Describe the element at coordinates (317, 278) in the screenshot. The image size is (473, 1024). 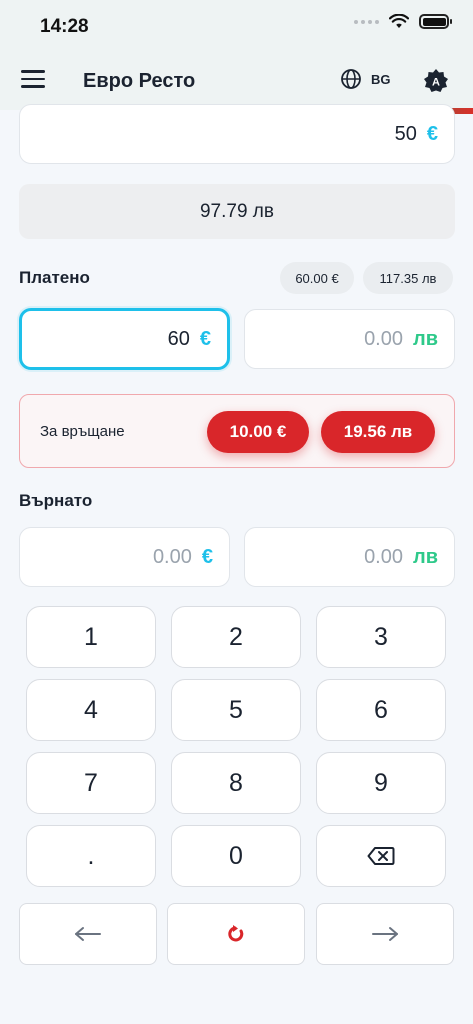
I see `paid-chip-eur: 60.00 €` at that location.